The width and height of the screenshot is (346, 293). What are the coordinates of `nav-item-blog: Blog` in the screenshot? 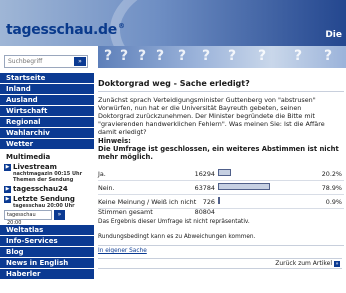 It's located at (47, 252).